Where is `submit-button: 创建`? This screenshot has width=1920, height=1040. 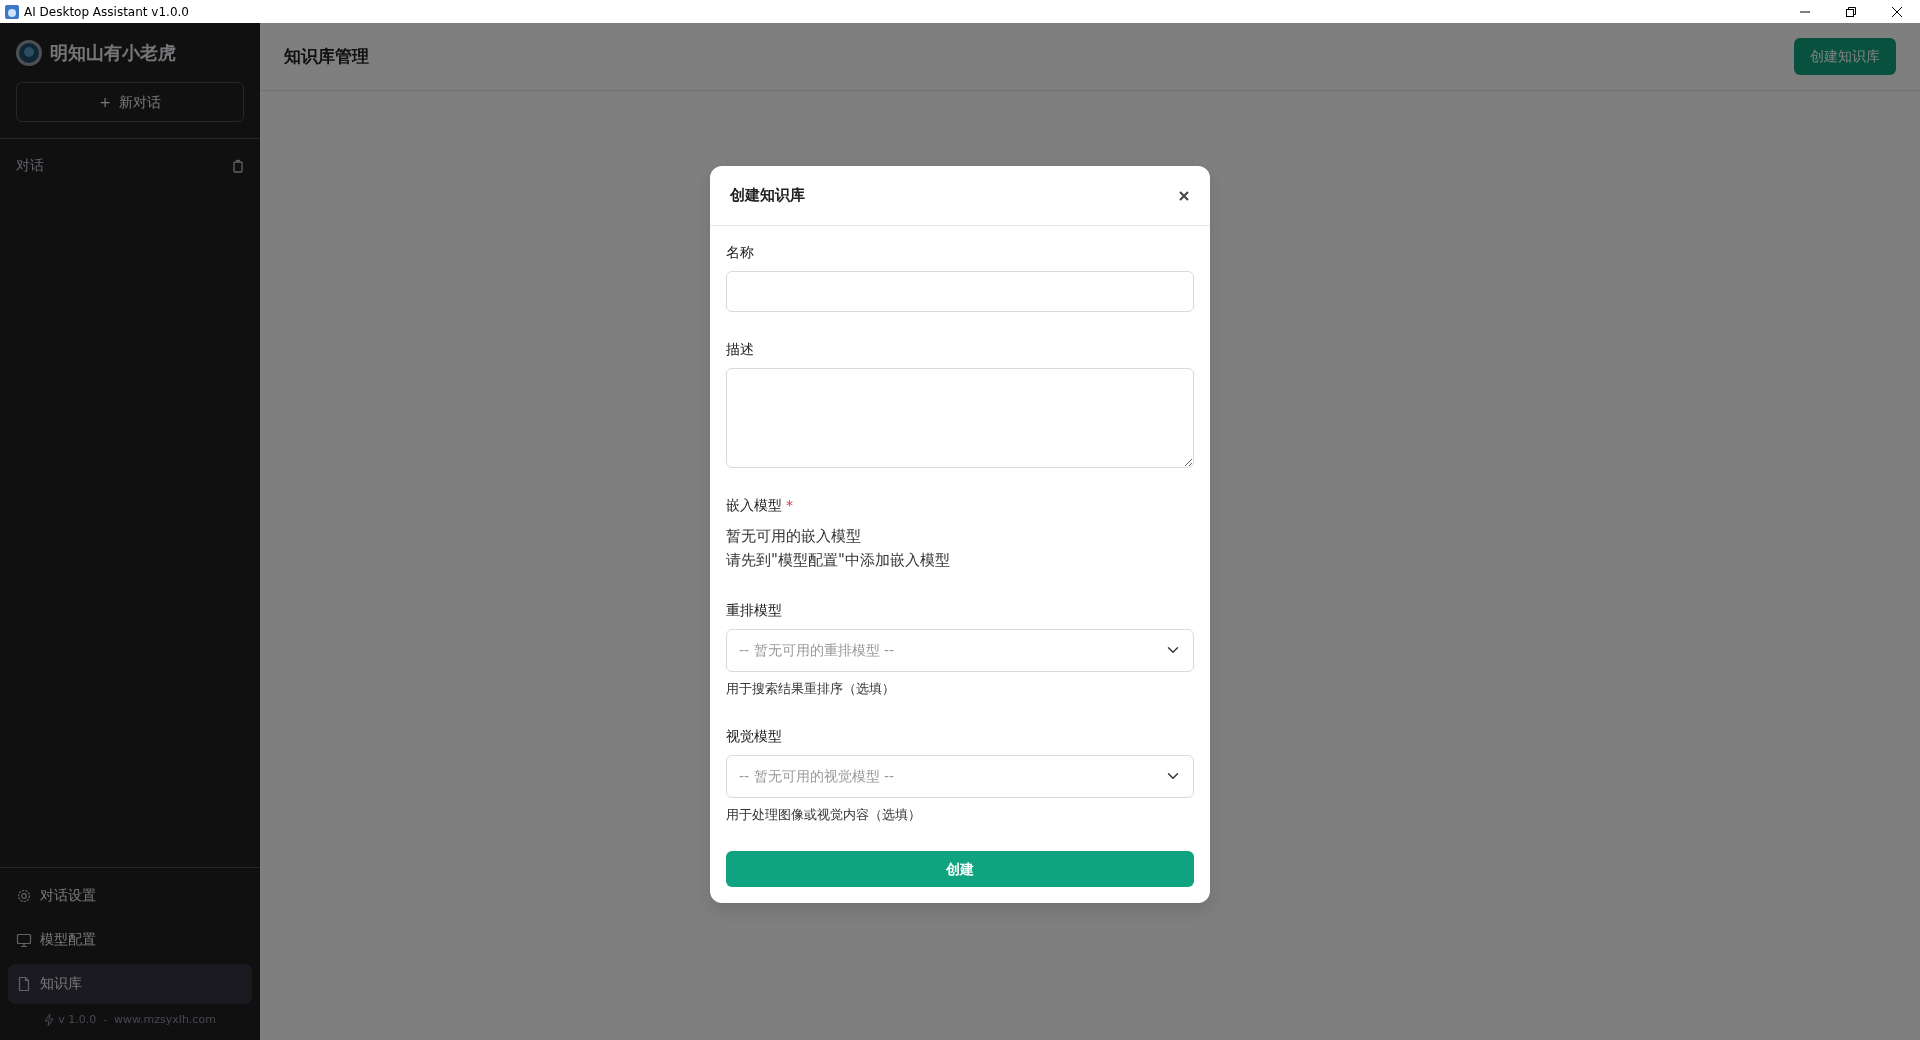 submit-button: 创建 is located at coordinates (960, 869).